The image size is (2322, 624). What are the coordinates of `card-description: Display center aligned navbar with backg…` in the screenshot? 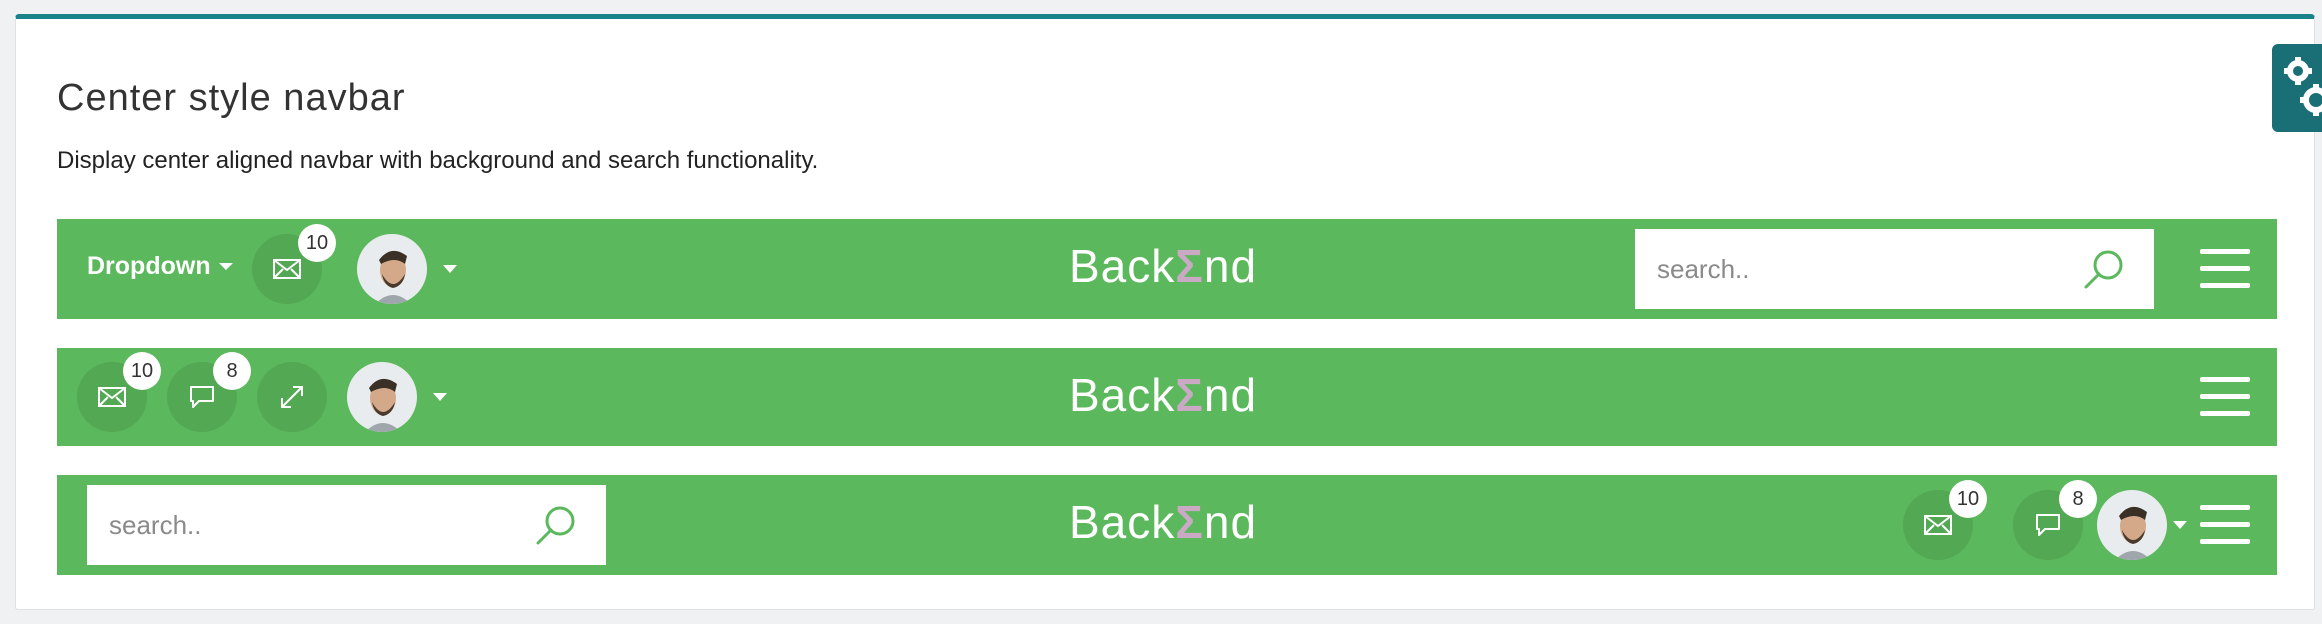 It's located at (438, 160).